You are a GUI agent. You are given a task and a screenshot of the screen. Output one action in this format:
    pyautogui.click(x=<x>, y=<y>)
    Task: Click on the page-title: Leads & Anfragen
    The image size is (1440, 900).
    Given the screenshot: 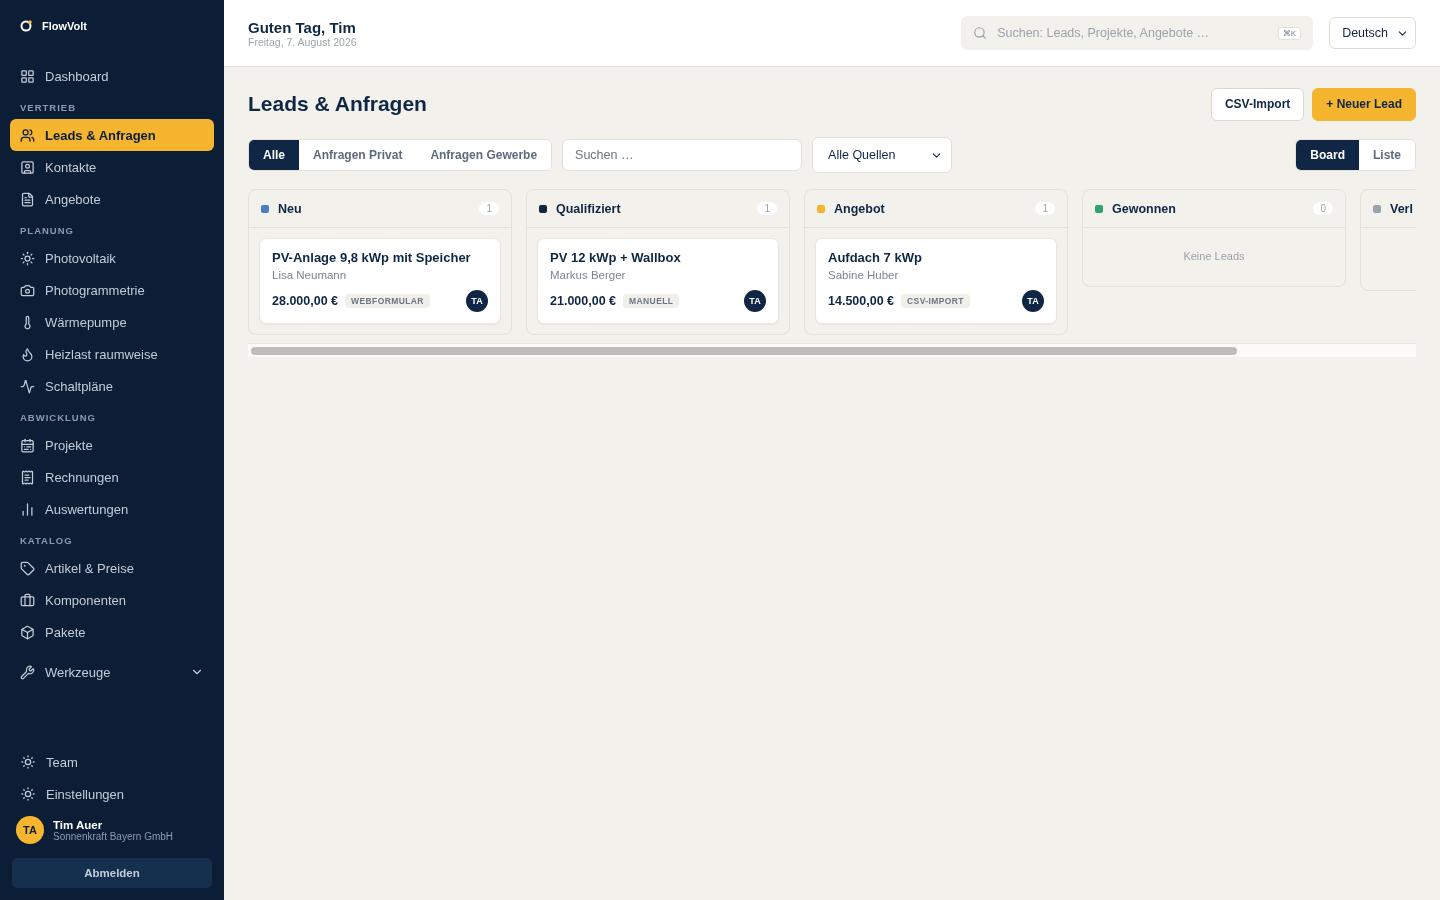 What is the action you would take?
    pyautogui.click(x=337, y=104)
    